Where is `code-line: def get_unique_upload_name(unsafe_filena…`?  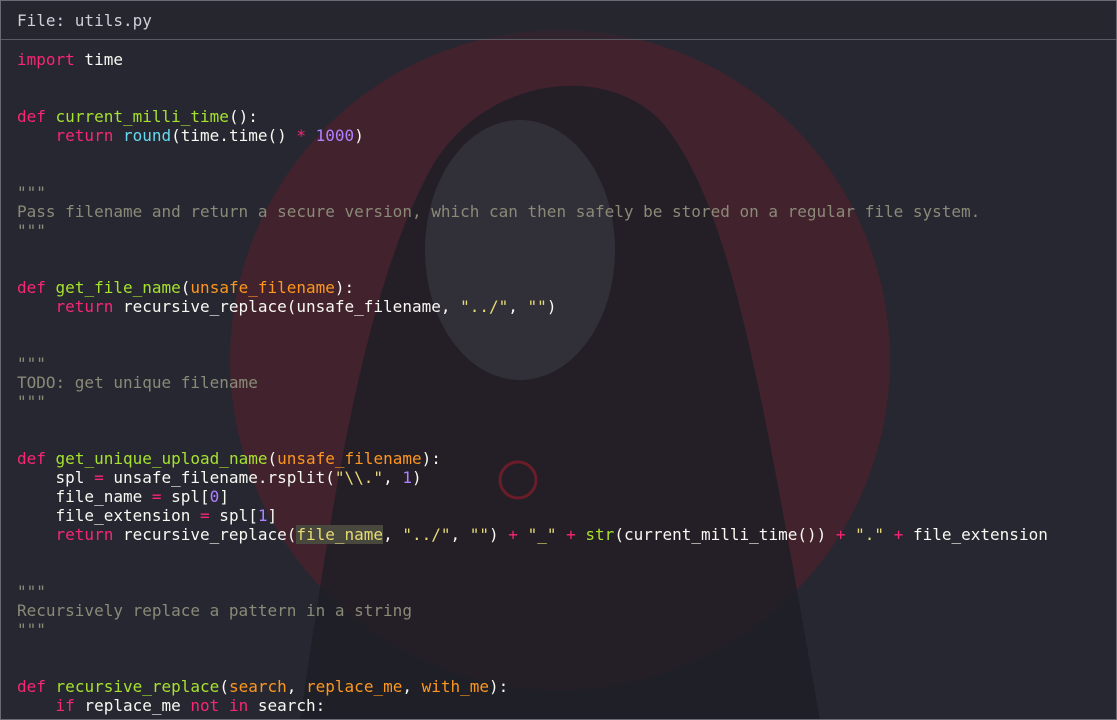 code-line: def get_unique_upload_name(unsafe_filena… is located at coordinates (229, 458).